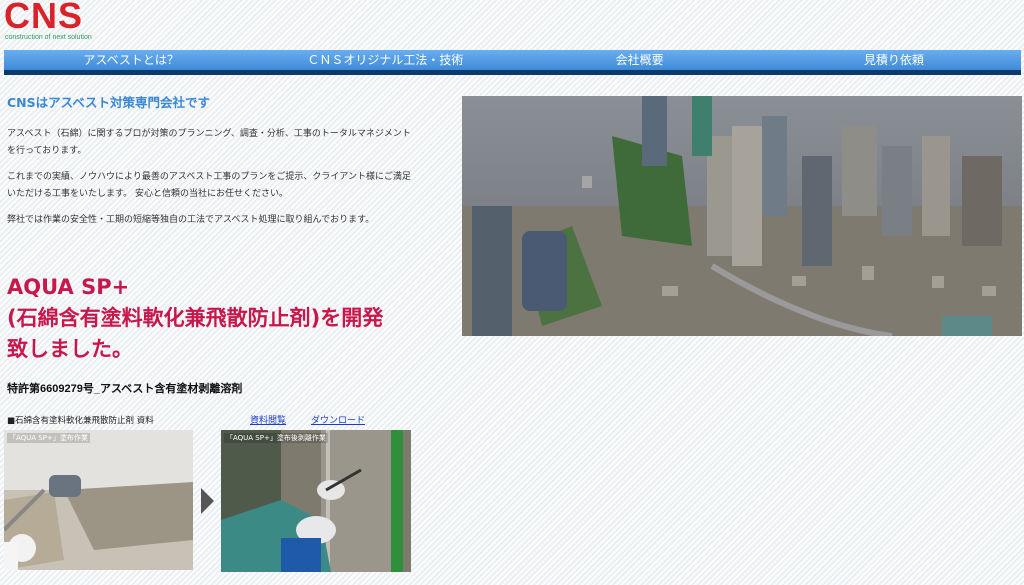  I want to click on download-link: ダウンロード, so click(338, 419).